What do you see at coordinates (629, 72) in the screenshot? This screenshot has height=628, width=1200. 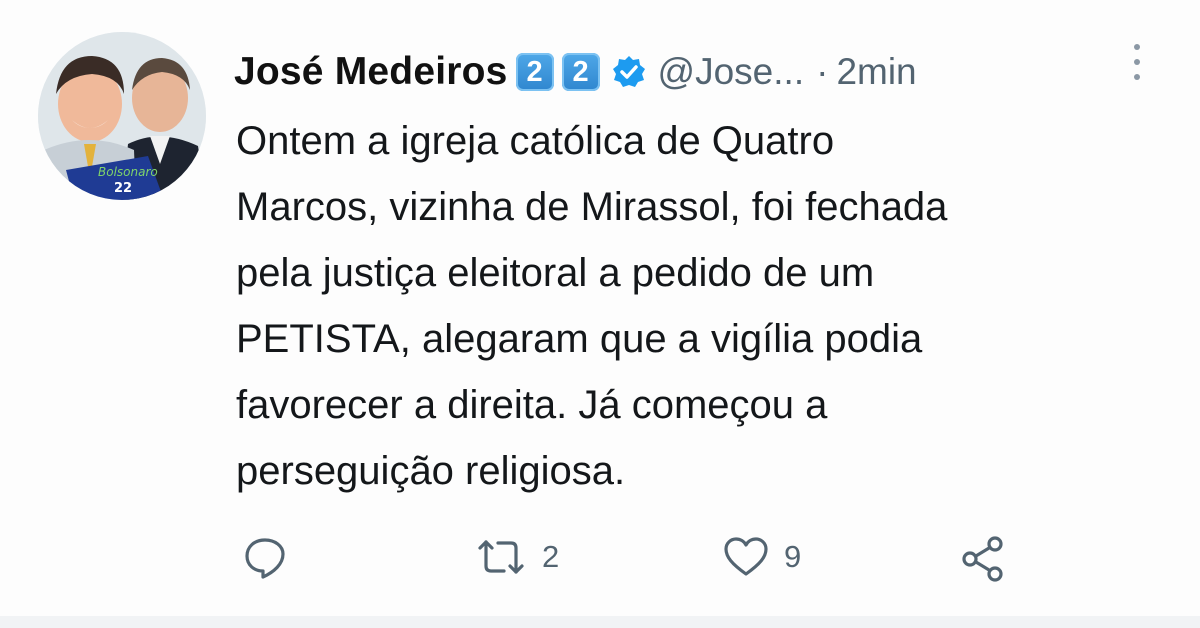 I see `verified-badge-icon` at bounding box center [629, 72].